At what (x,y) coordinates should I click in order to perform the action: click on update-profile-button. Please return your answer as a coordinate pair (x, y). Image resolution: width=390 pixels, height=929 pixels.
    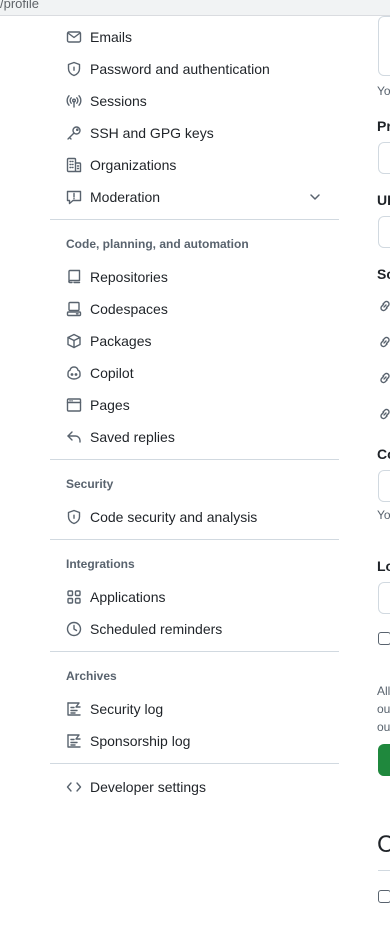
    Looking at the image, I should click on (384, 760).